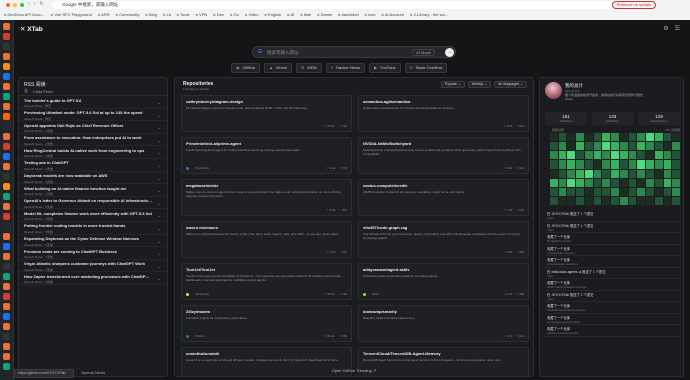  I want to click on bookmark-item: Vue SFC Playground, so click(71, 15).